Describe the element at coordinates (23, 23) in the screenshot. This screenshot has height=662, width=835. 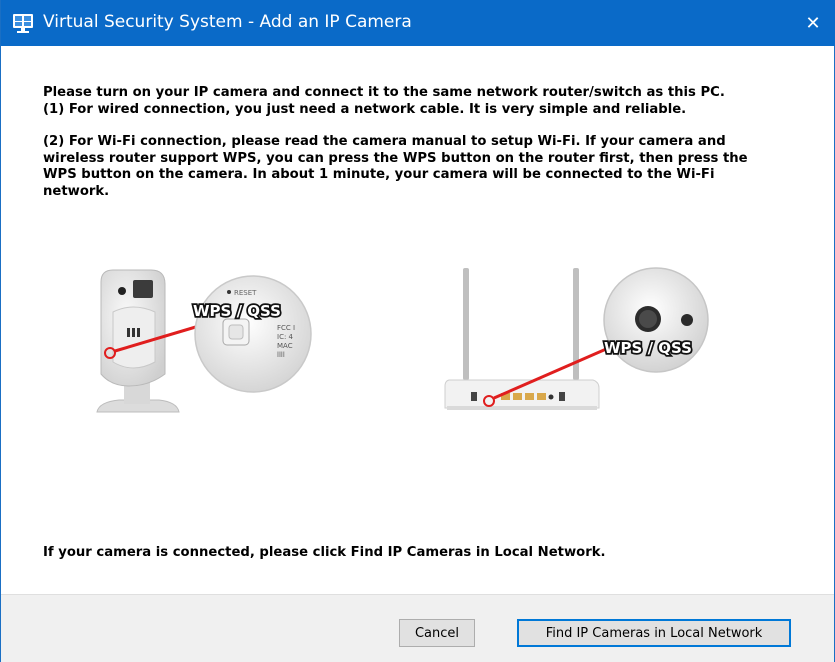
I see `app-icon` at that location.